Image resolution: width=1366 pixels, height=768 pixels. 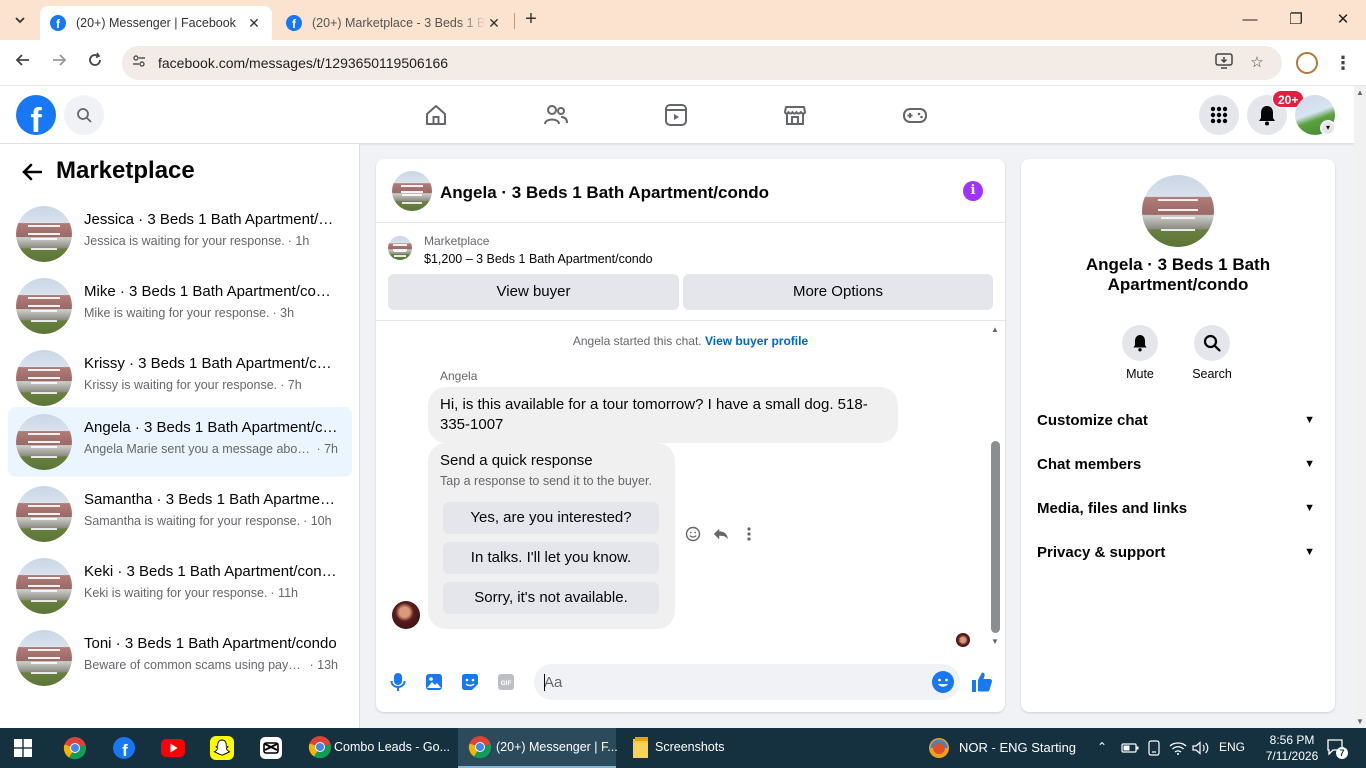 I want to click on system-clock: 8:56 PM 7/11/2026, so click(x=1292, y=748).